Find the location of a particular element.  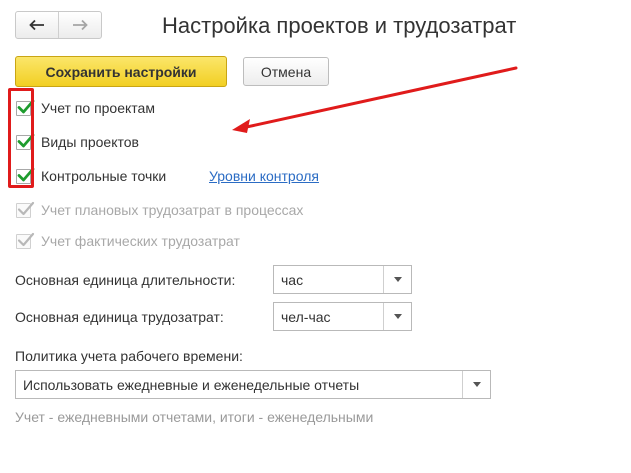

arrow-left-icon is located at coordinates (36, 25).